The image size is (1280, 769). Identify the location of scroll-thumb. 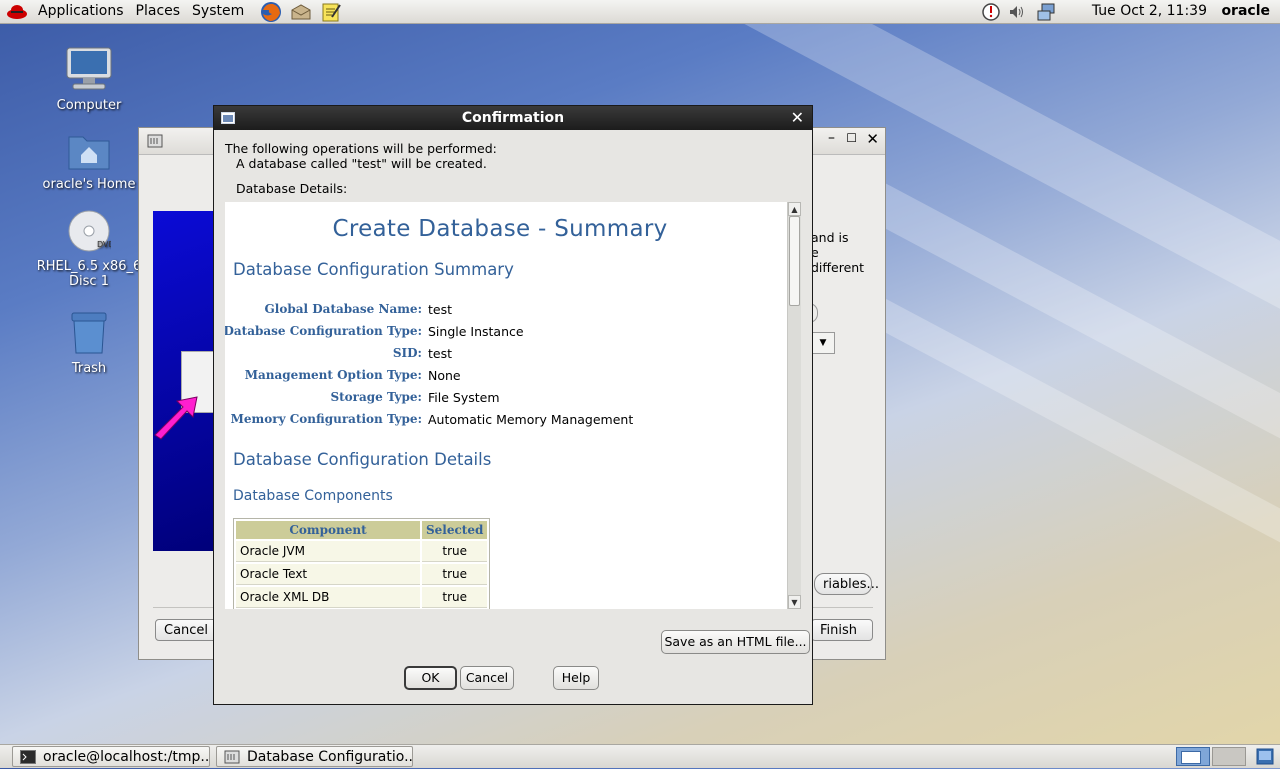
(794, 261).